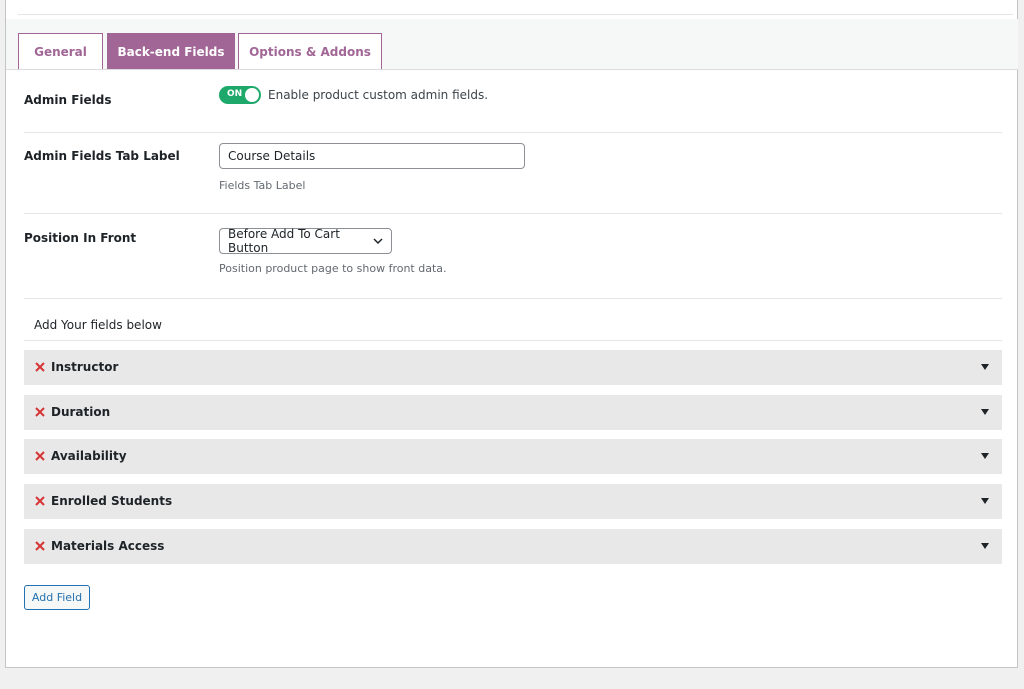  I want to click on field-item: Enrolled Students, so click(513, 501).